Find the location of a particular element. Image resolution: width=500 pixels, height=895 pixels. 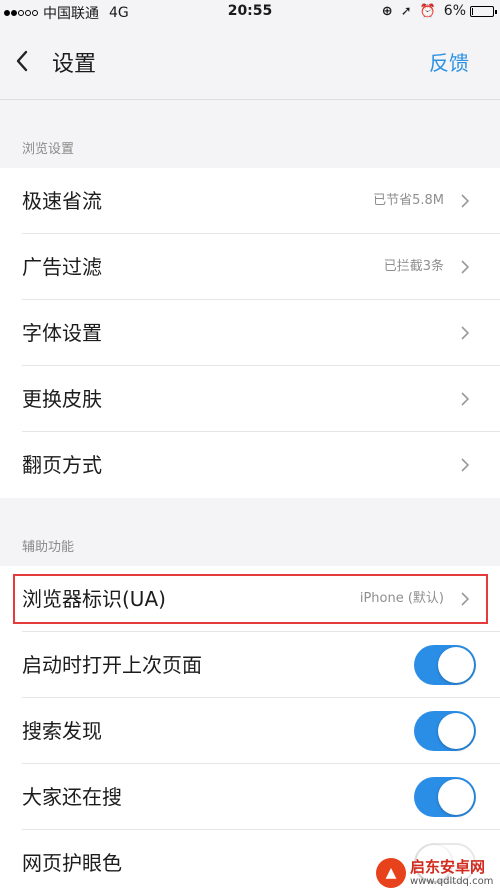

setting-row-ad-filter: 广告过滤 已拦截3条 is located at coordinates (250, 267).